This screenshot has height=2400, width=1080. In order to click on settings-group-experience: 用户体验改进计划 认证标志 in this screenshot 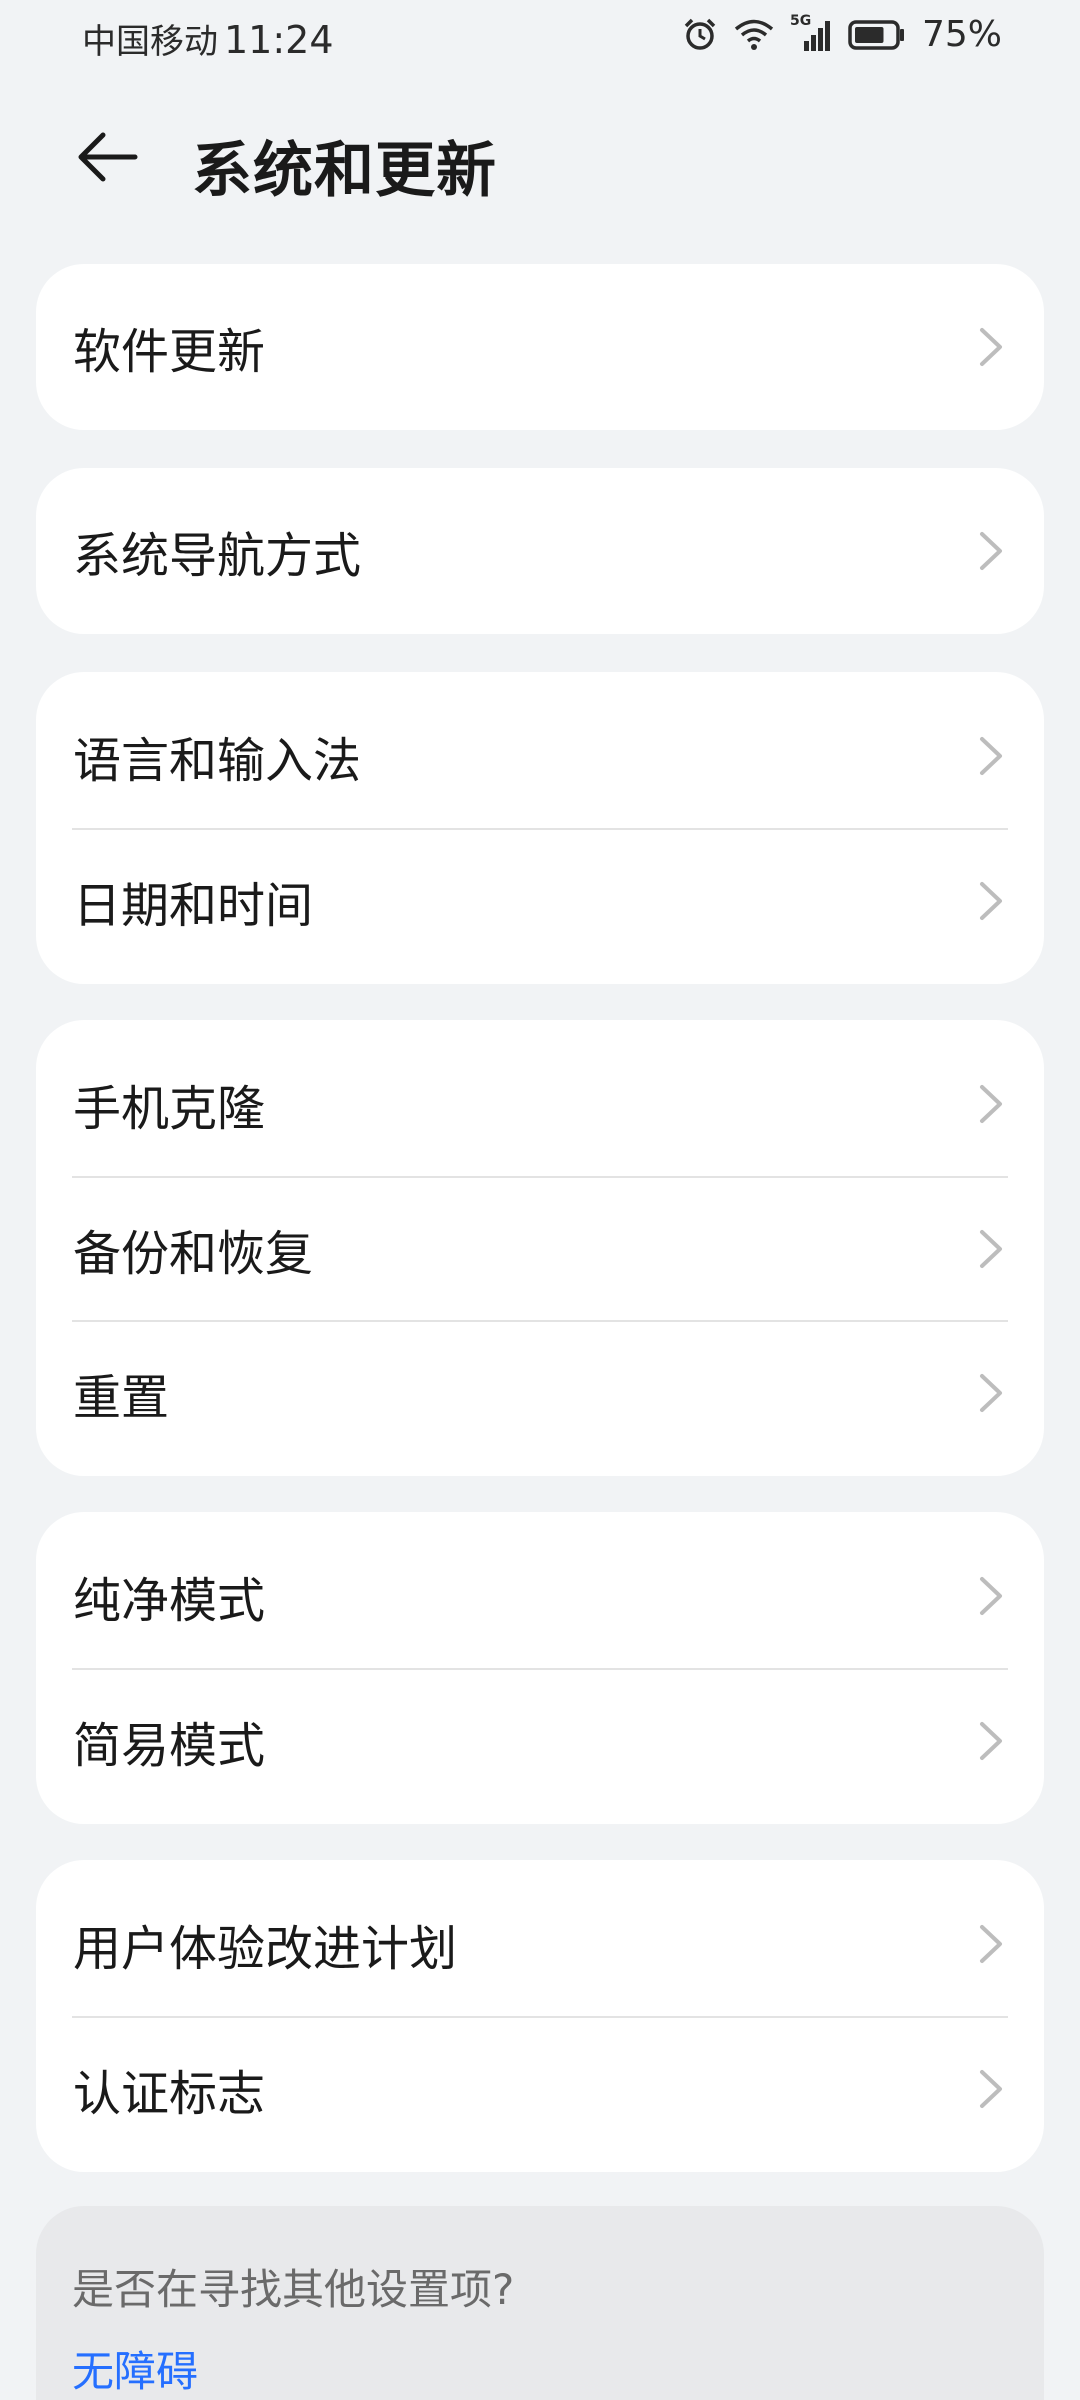, I will do `click(540, 2016)`.